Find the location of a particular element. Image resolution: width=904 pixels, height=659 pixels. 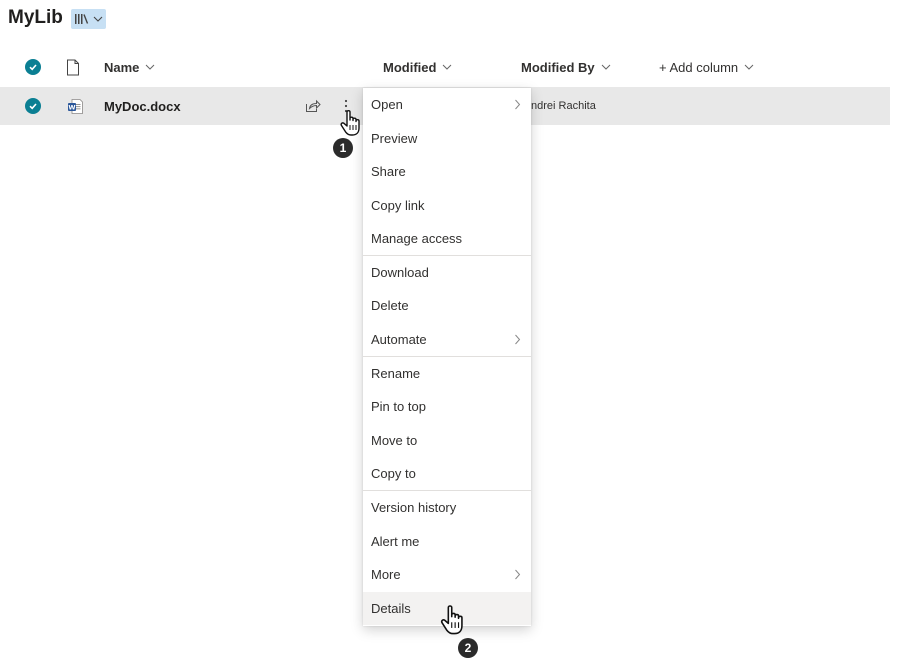

menu-item-label: Open is located at coordinates (387, 104).